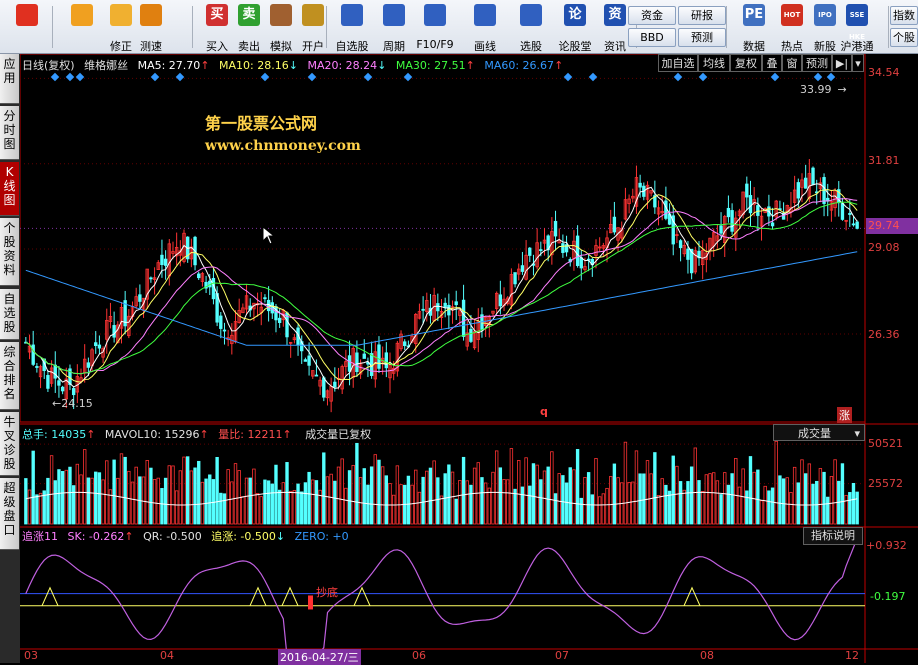  Describe the element at coordinates (707, 655) in the screenshot. I see `x-tick-08: 08` at that location.